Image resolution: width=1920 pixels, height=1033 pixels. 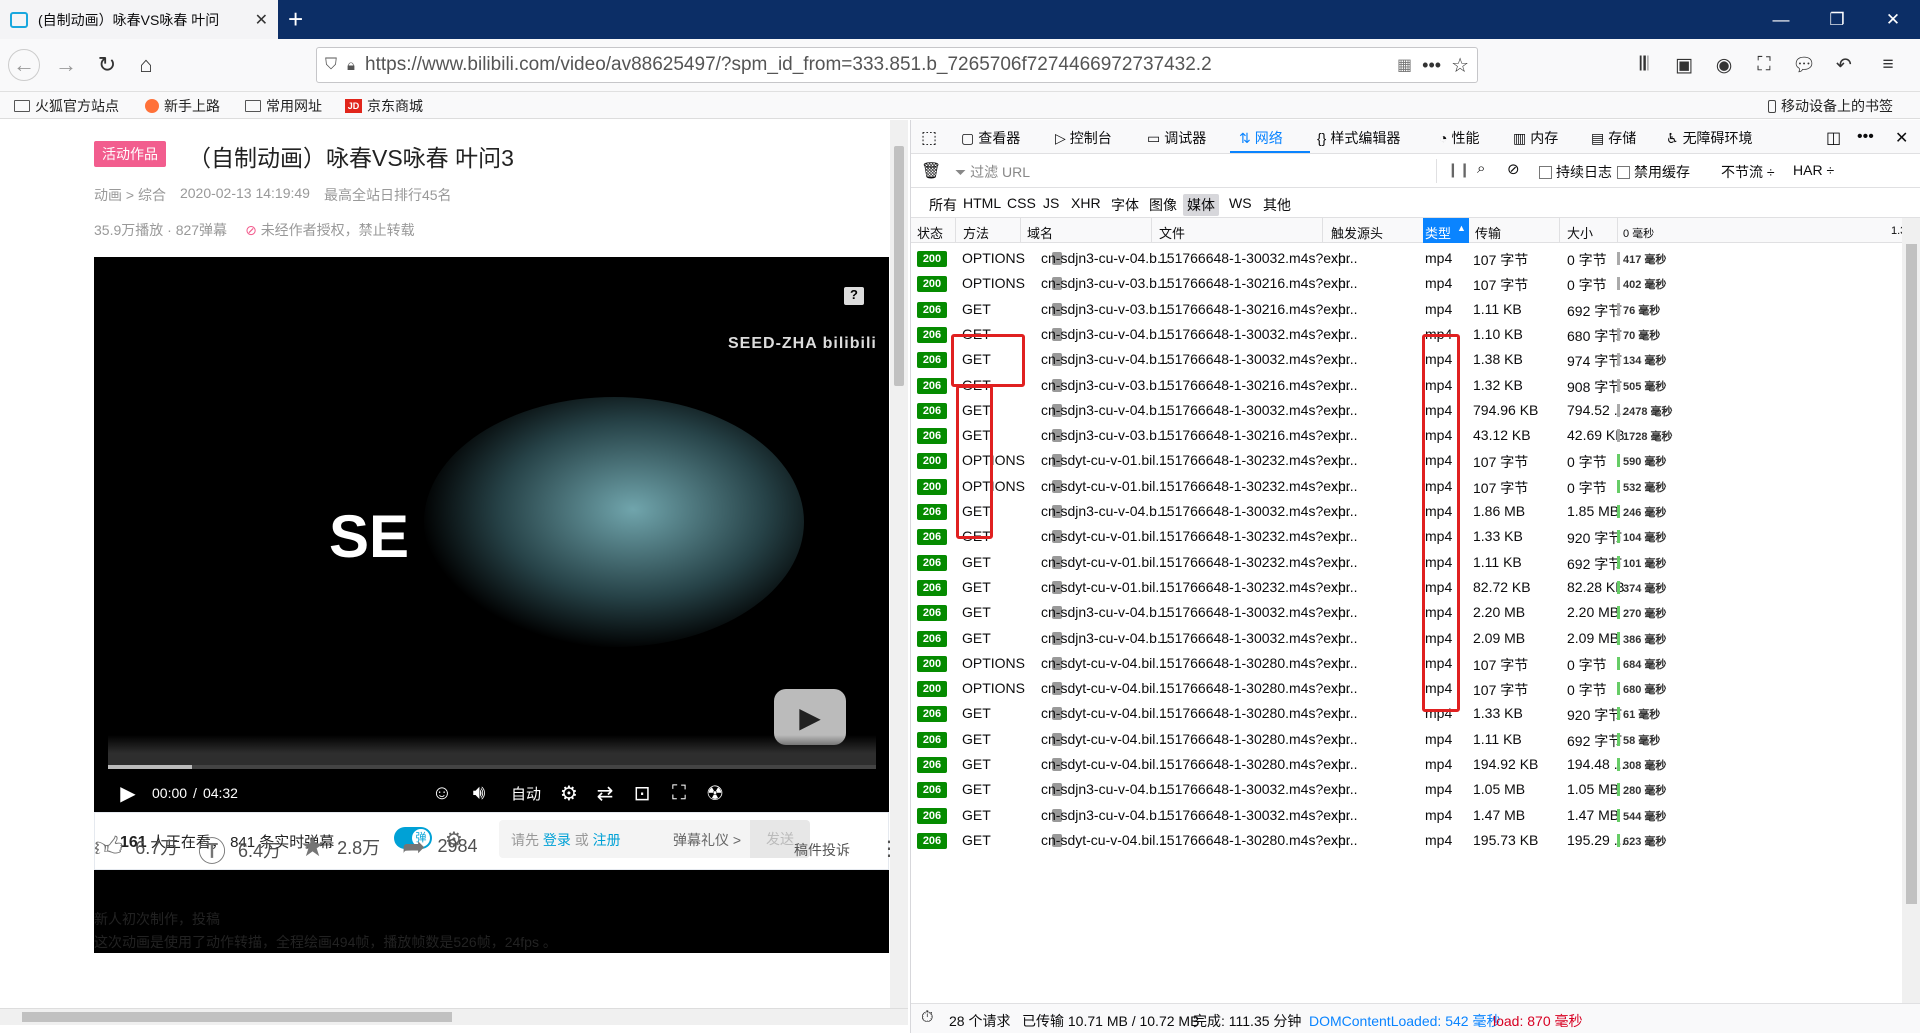 What do you see at coordinates (679, 792) in the screenshot?
I see `web-fullscreen-icon: ⛶` at bounding box center [679, 792].